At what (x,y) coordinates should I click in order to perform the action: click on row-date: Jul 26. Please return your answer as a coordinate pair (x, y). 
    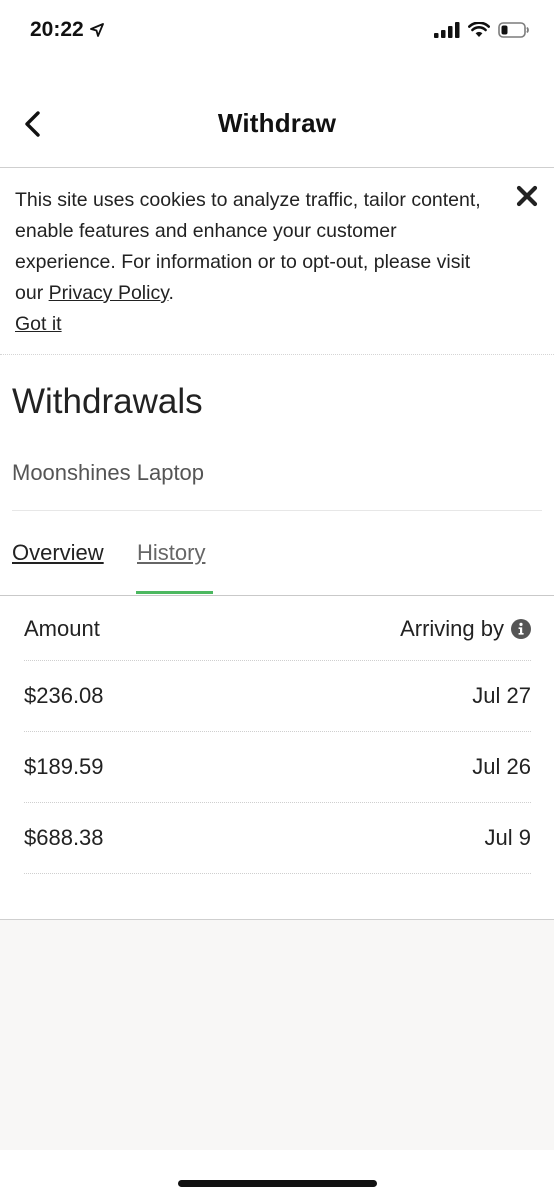
    Looking at the image, I should click on (501, 766).